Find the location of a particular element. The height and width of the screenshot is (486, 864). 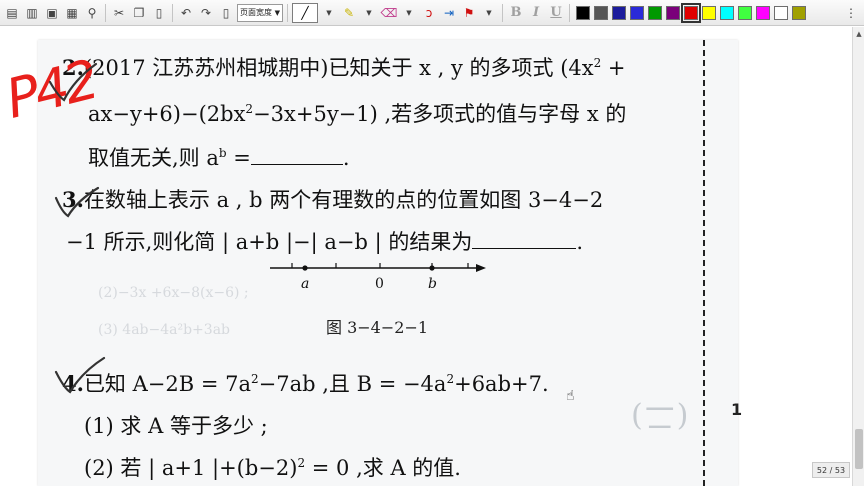

q3-line-1: 3.在数轴上表示 a , b 两个有理数的点的位置如图 3−4−2 is located at coordinates (332, 199).